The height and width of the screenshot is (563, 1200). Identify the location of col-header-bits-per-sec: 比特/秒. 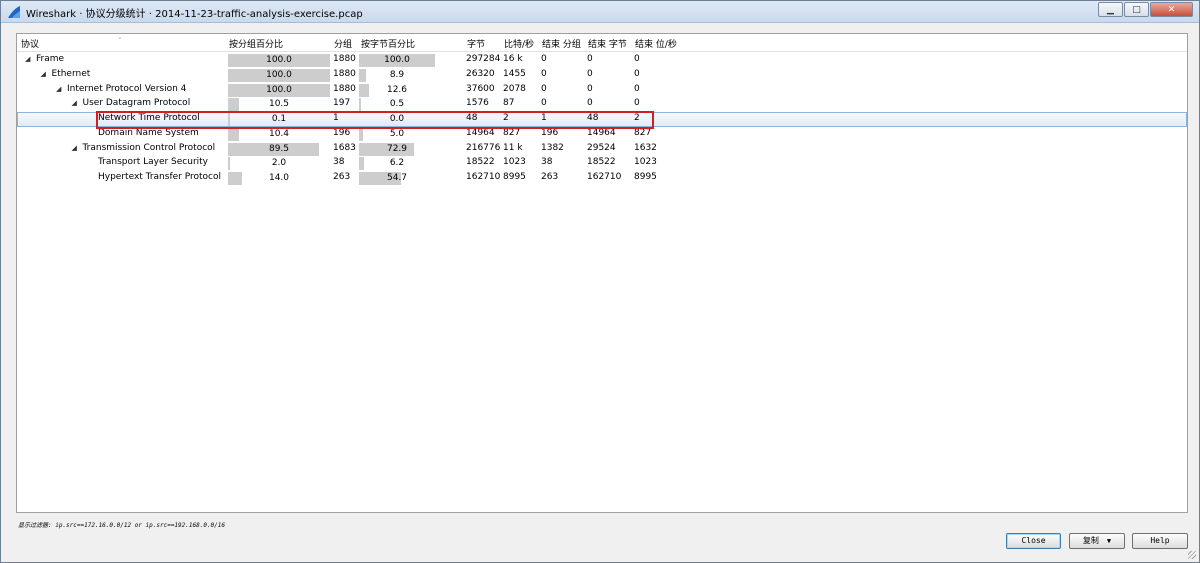
(519, 43).